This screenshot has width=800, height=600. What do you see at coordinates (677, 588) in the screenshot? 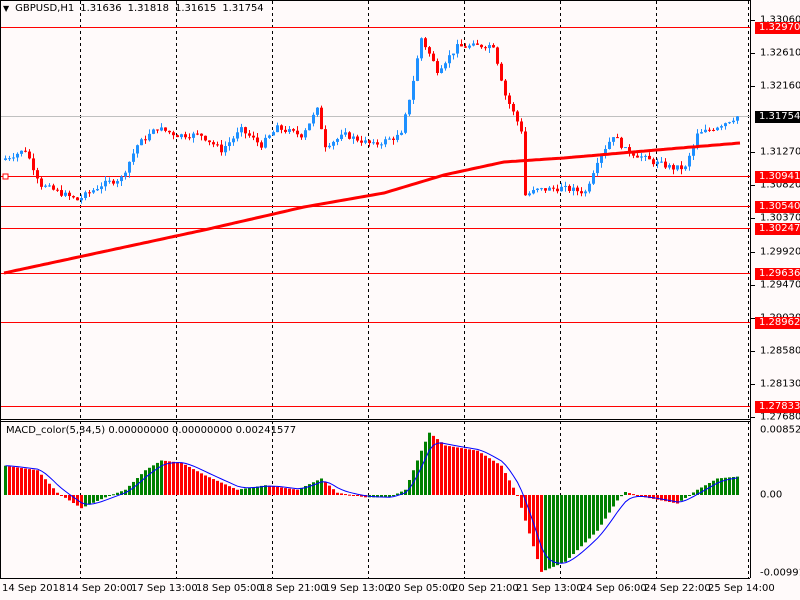
I see `time-tick-label: 24 Sep 22:00` at bounding box center [677, 588].